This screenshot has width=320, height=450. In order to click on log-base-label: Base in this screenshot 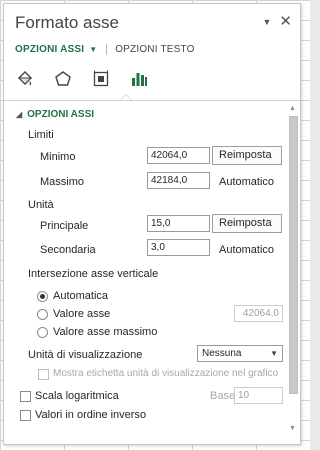, I will do `click(223, 396)`.